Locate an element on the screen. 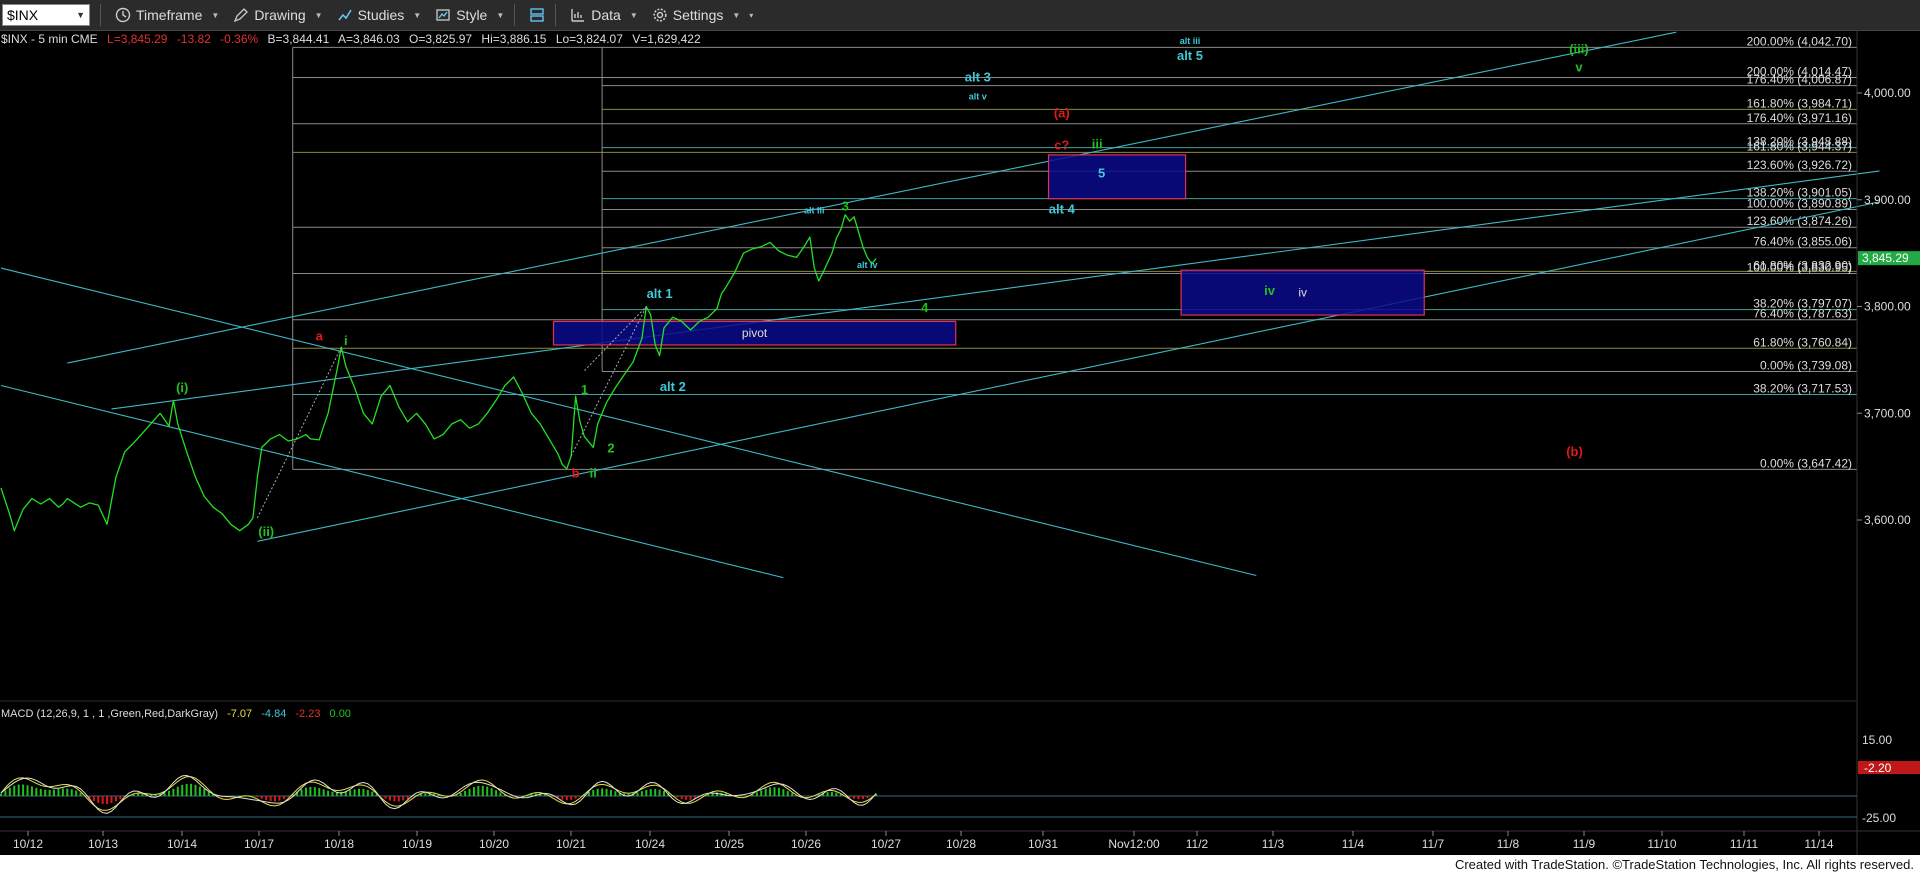 This screenshot has height=874, width=1920. quote-symbol: $INX - 5 min CME is located at coordinates (49, 39).